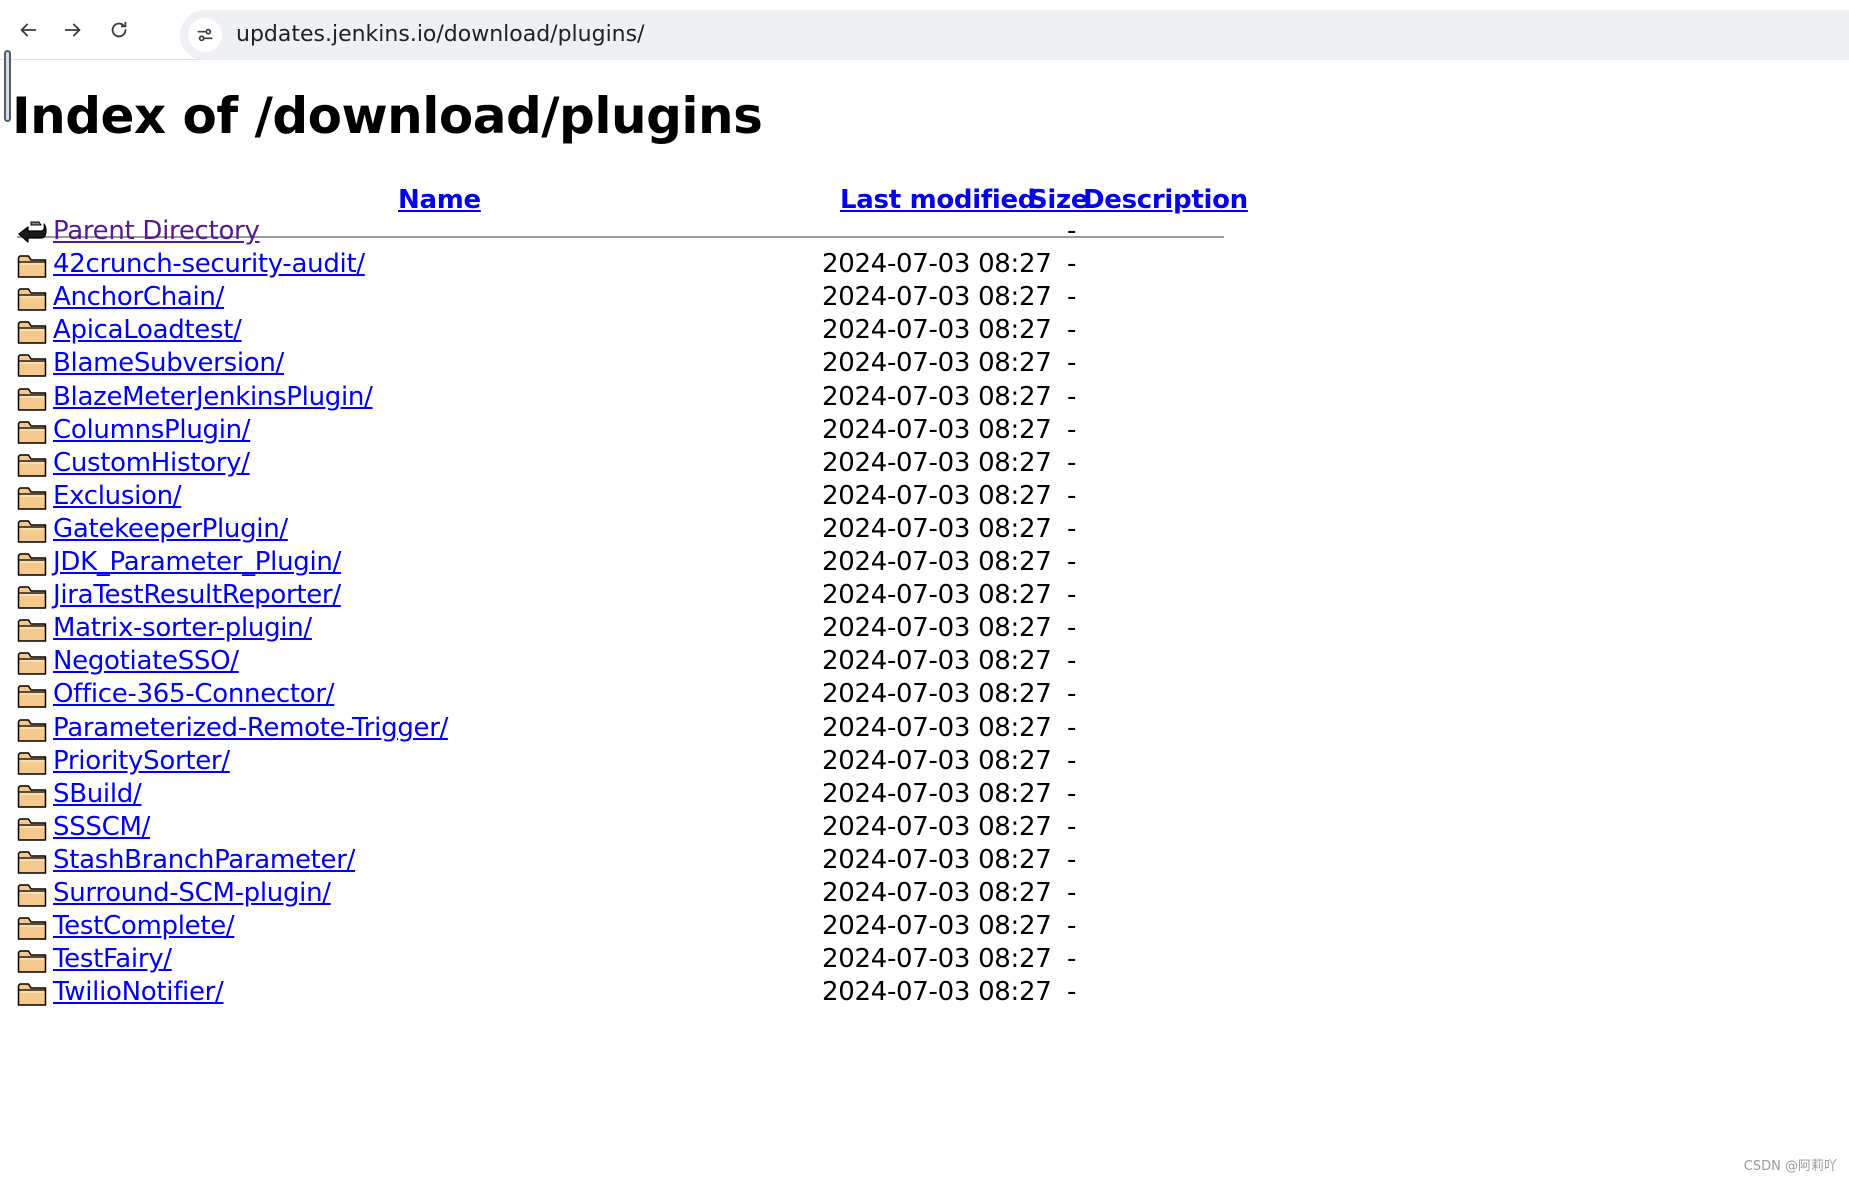 This screenshot has width=1849, height=1182. I want to click on sort-by-modified-link: Last modified, so click(938, 200).